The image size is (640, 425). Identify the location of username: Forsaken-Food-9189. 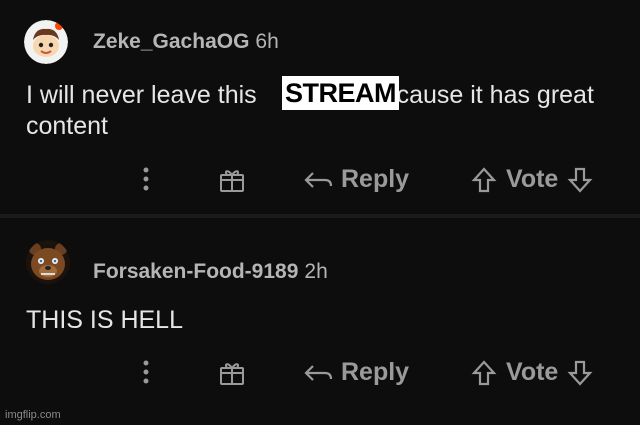
(195, 272).